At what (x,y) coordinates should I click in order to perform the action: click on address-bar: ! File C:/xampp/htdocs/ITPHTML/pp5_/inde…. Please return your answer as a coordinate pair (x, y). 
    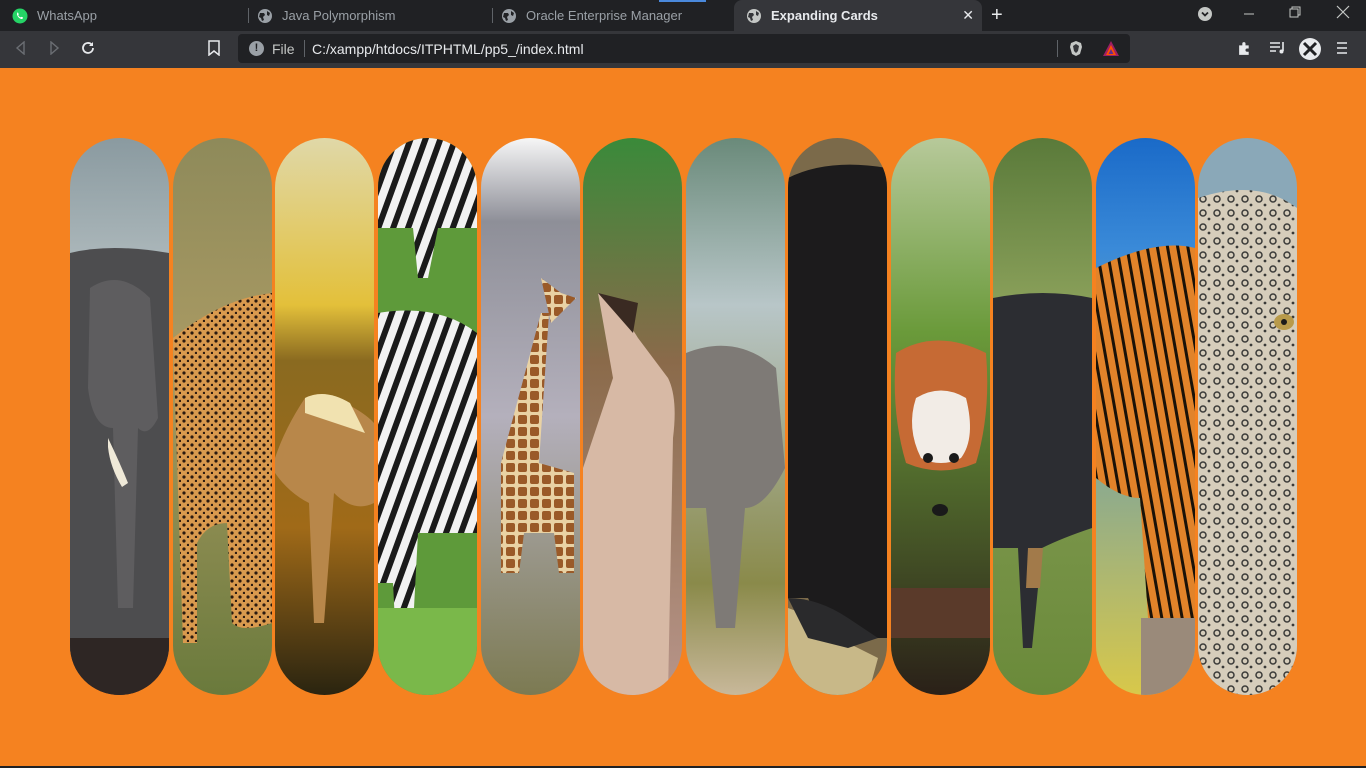
    Looking at the image, I should click on (684, 48).